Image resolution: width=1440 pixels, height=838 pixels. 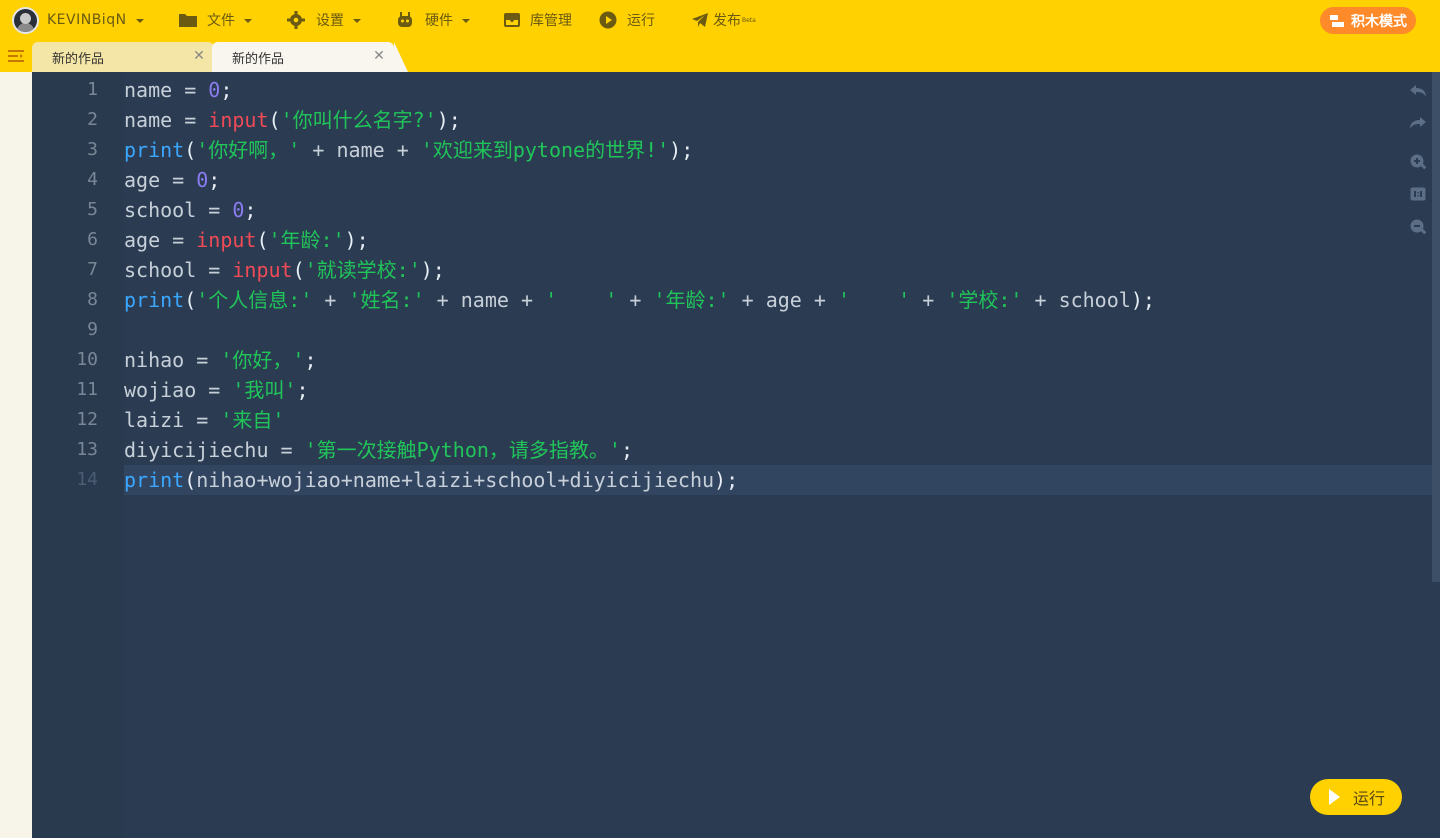 What do you see at coordinates (608, 20) in the screenshot?
I see `play-circle-icon` at bounding box center [608, 20].